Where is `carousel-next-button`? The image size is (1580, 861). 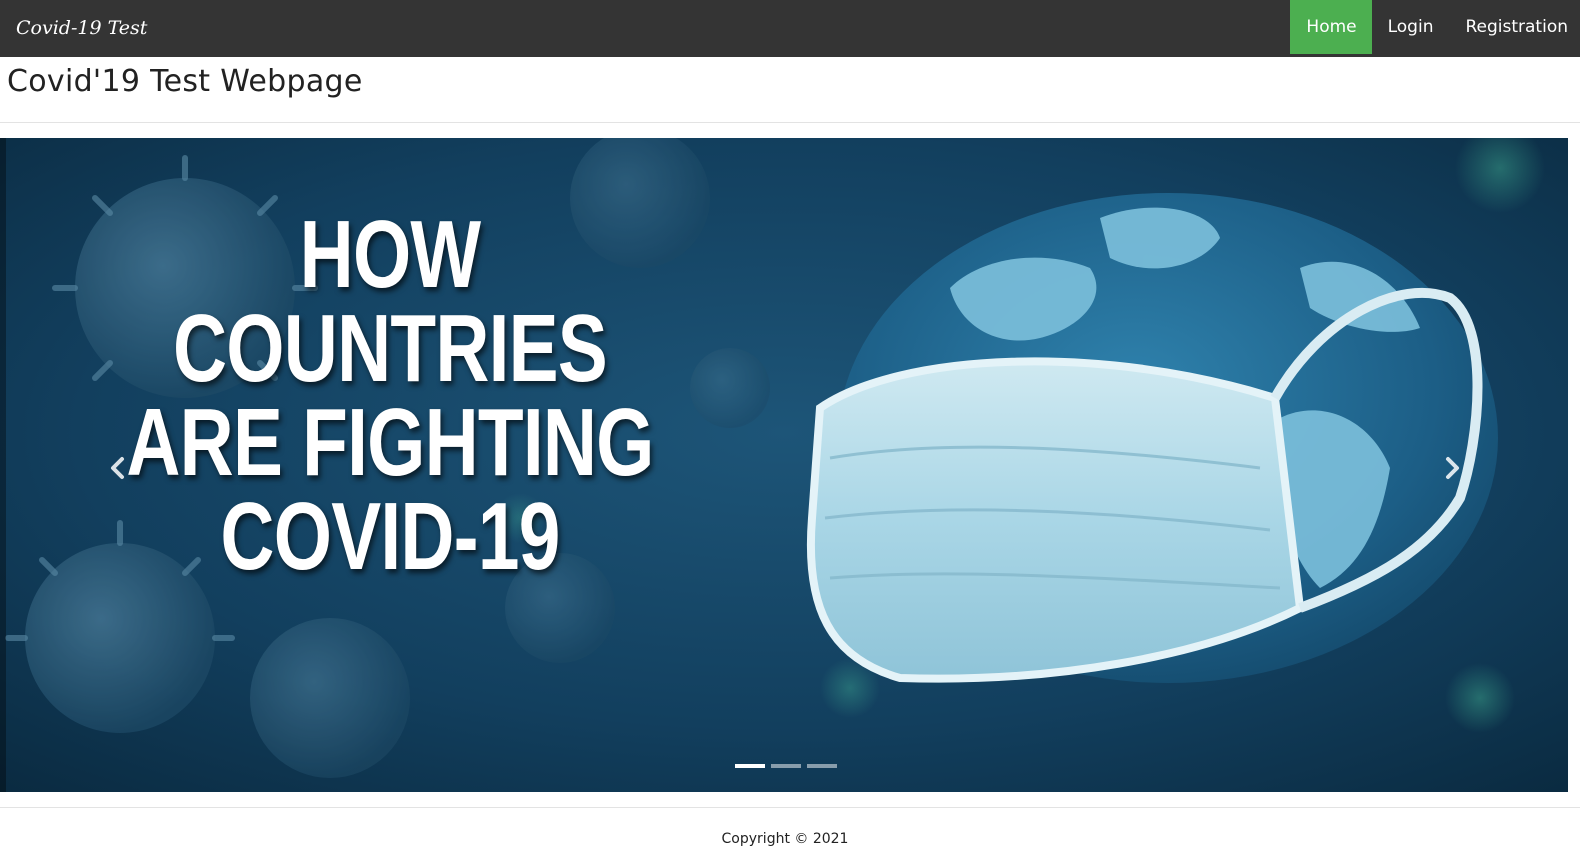 carousel-next-button is located at coordinates (1452, 468).